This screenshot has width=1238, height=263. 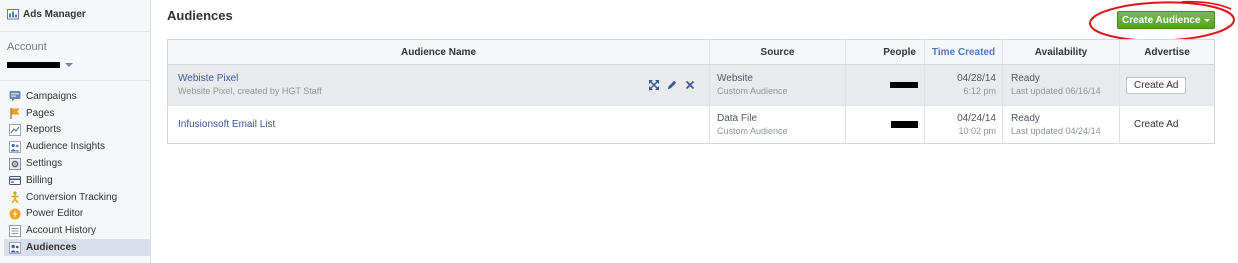 I want to click on column-header-source: Source, so click(x=777, y=52).